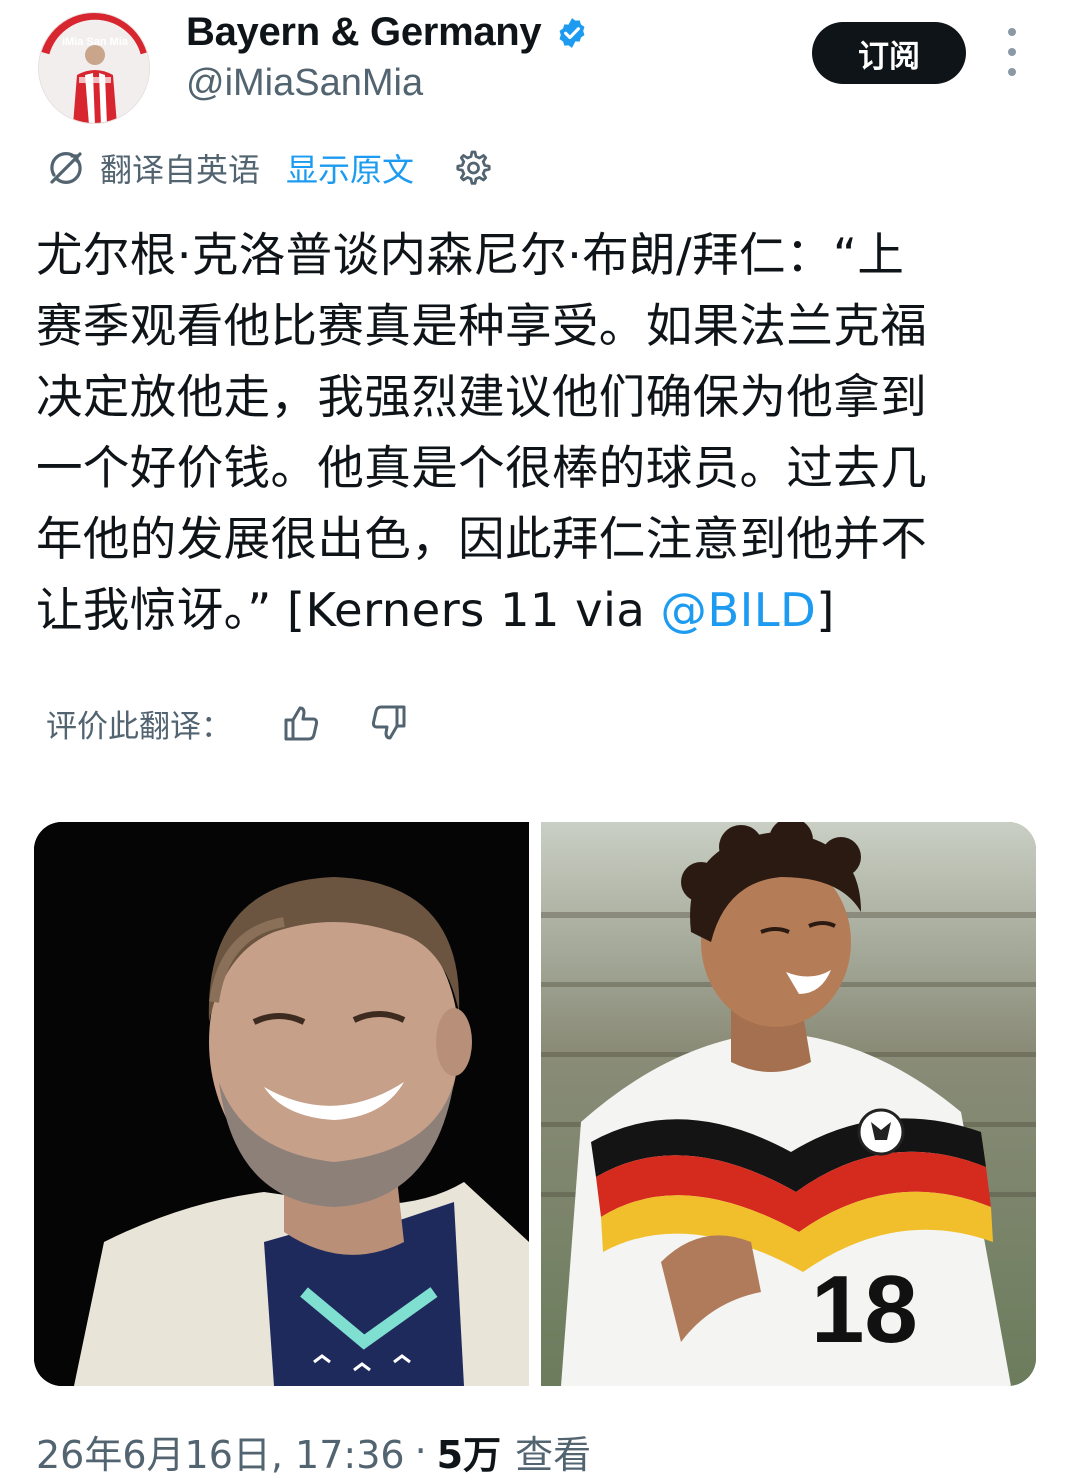 The height and width of the screenshot is (1481, 1070). I want to click on avatar: iMia San Mia, so click(94, 68).